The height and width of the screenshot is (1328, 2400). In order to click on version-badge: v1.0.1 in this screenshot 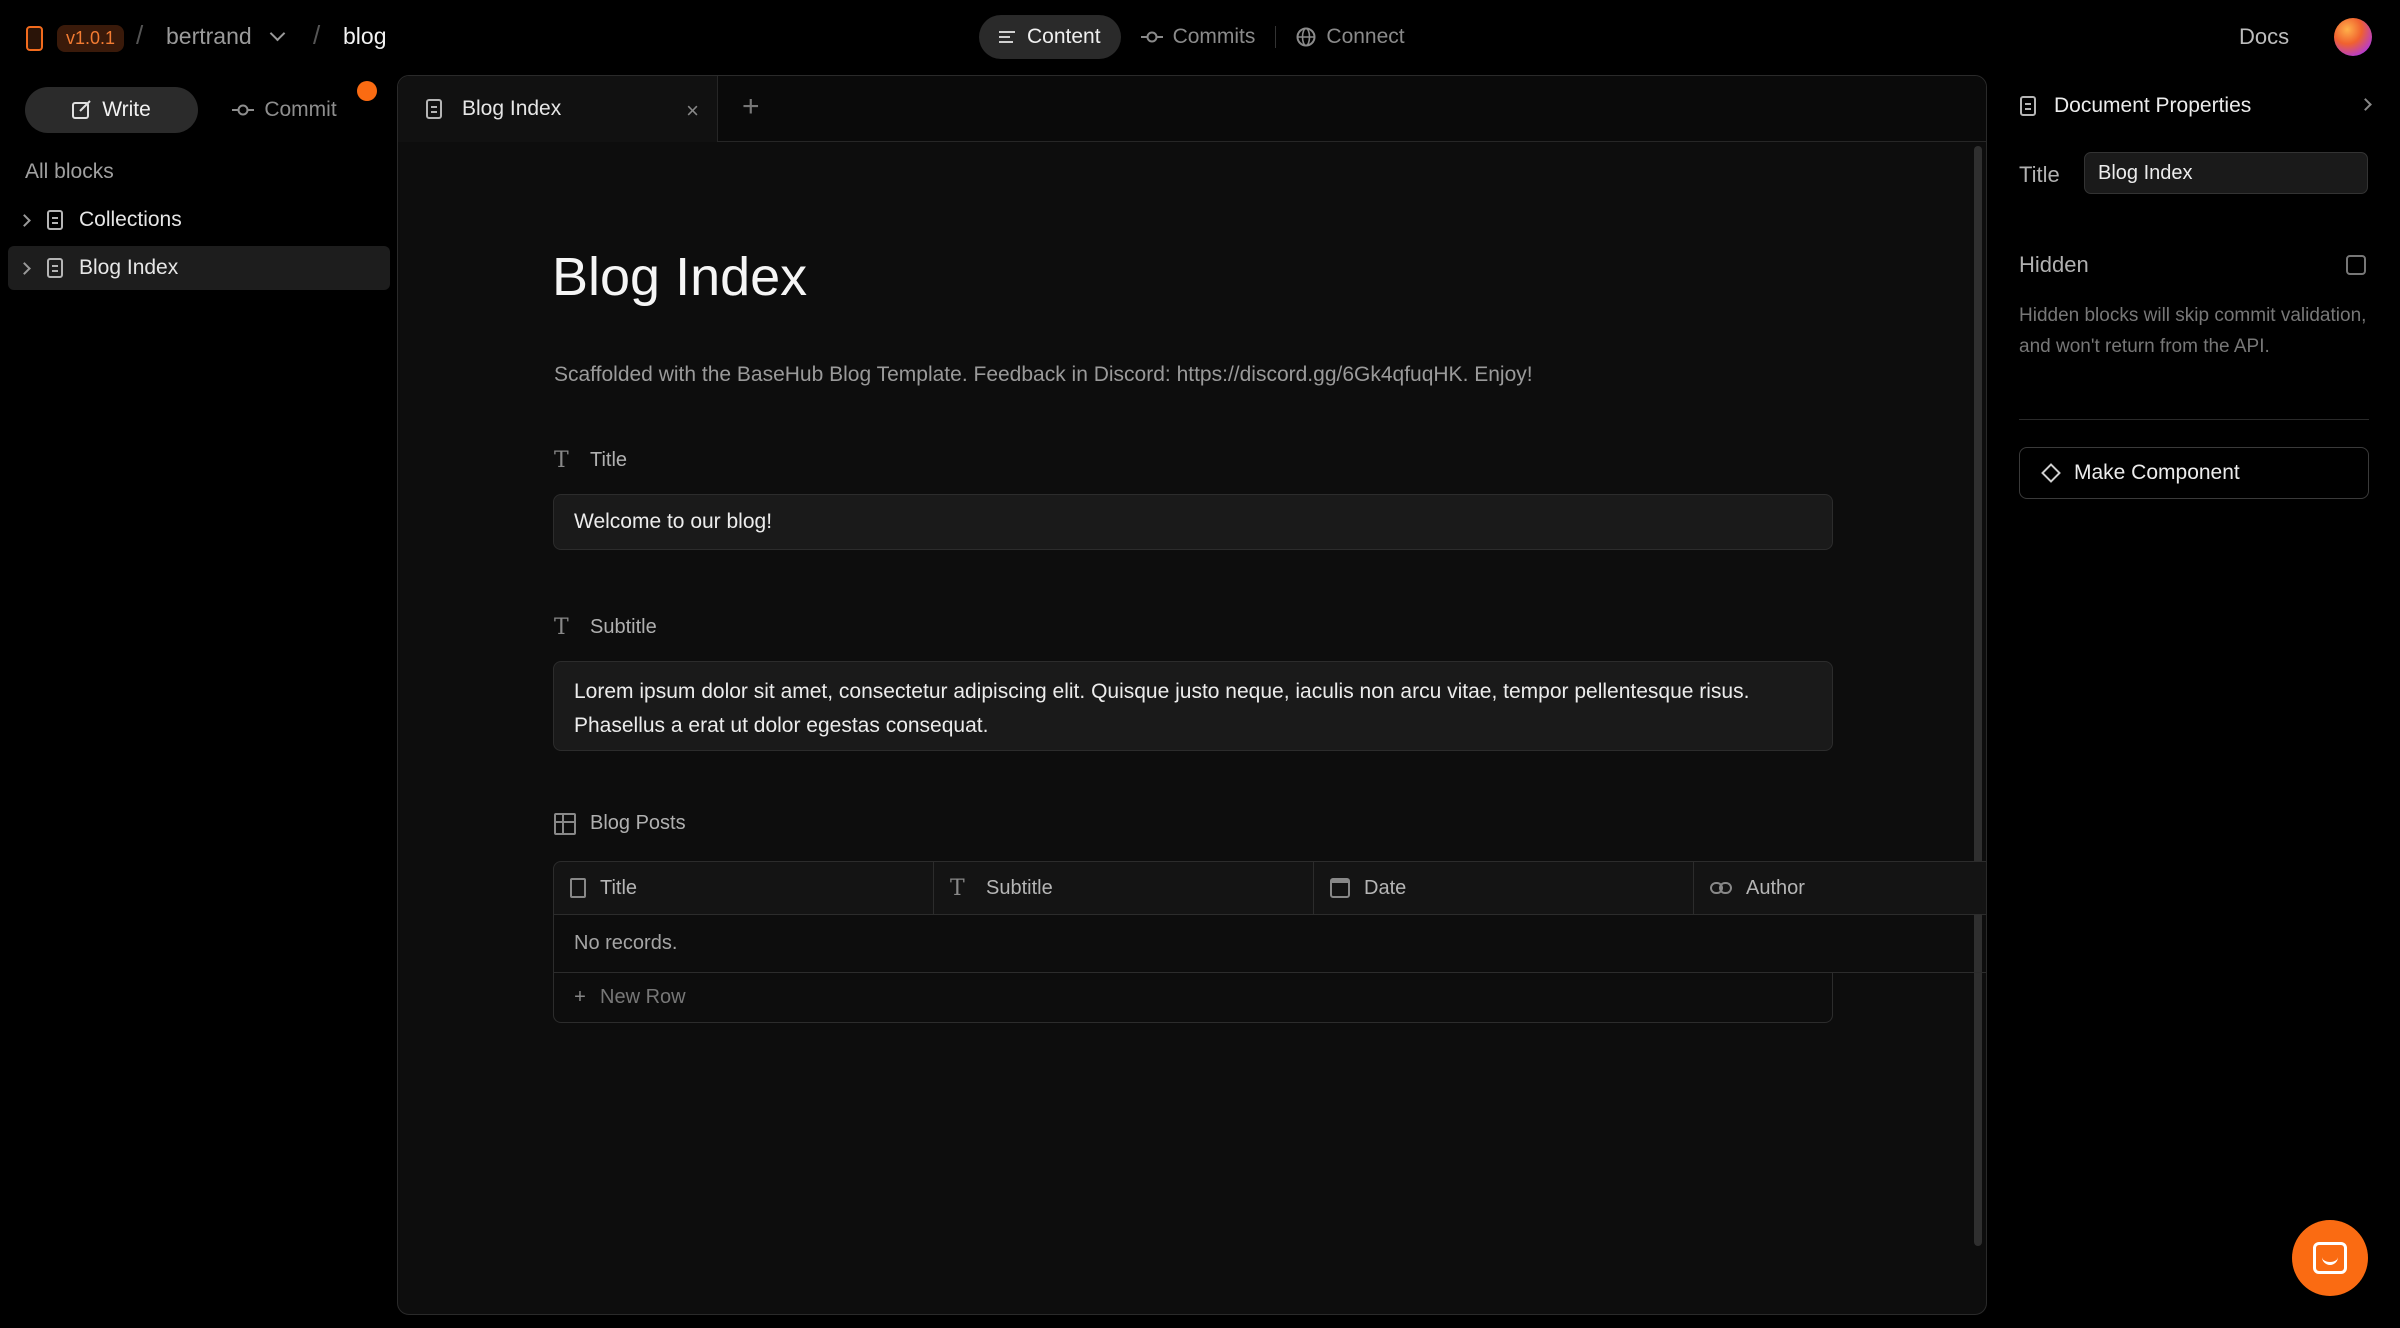, I will do `click(91, 38)`.